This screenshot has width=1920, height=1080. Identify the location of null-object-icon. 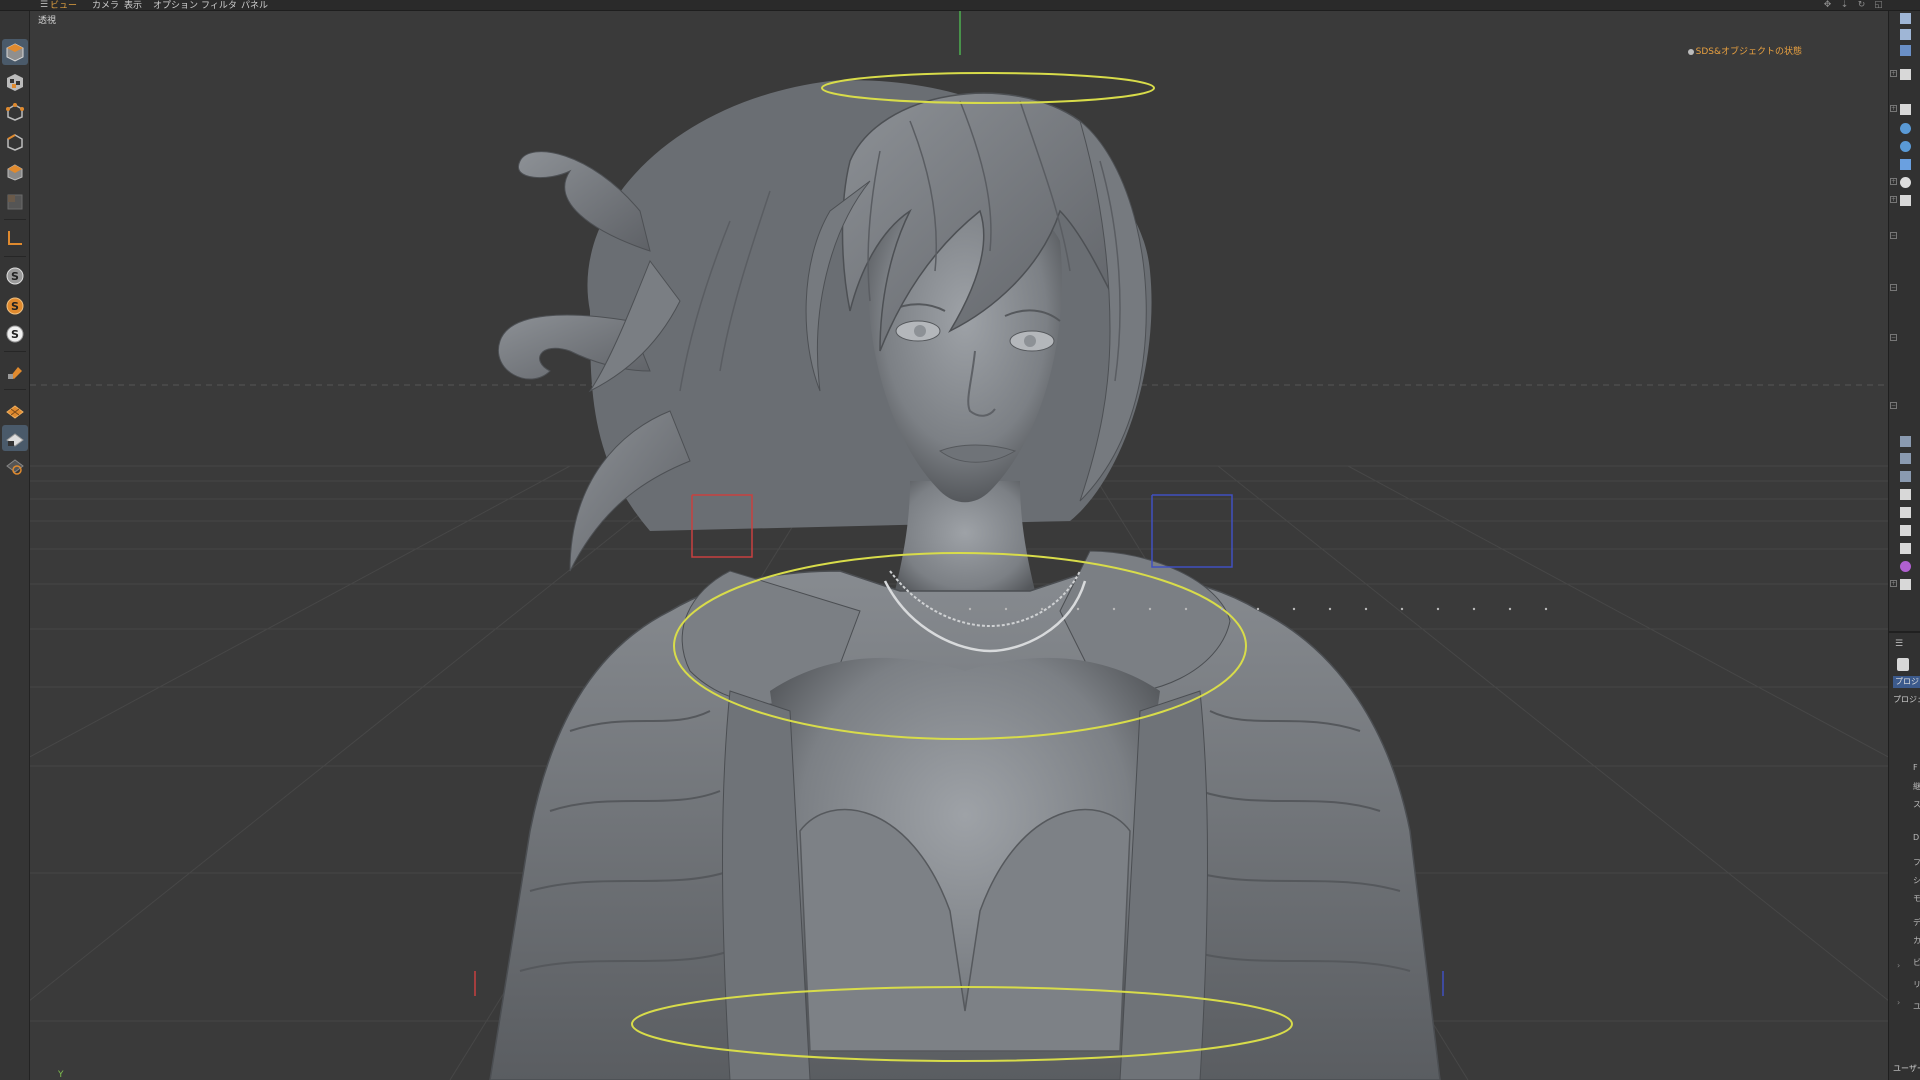
(1905, 50).